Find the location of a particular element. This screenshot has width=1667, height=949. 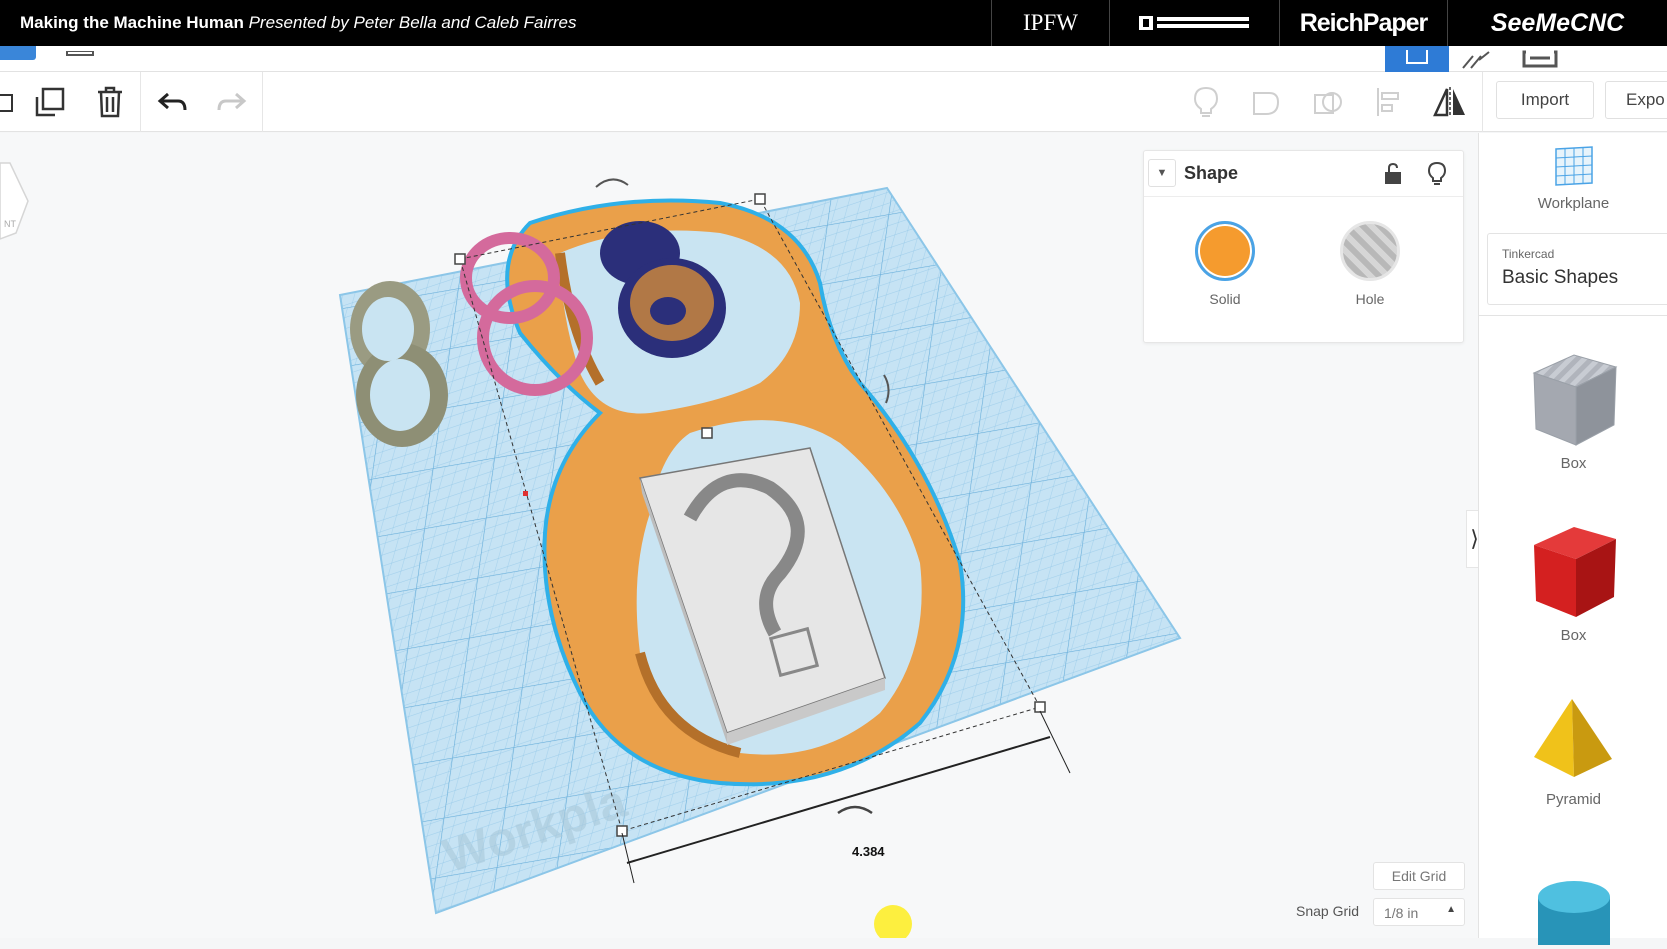

shape-item-box-solid: Box is located at coordinates (1573, 580).